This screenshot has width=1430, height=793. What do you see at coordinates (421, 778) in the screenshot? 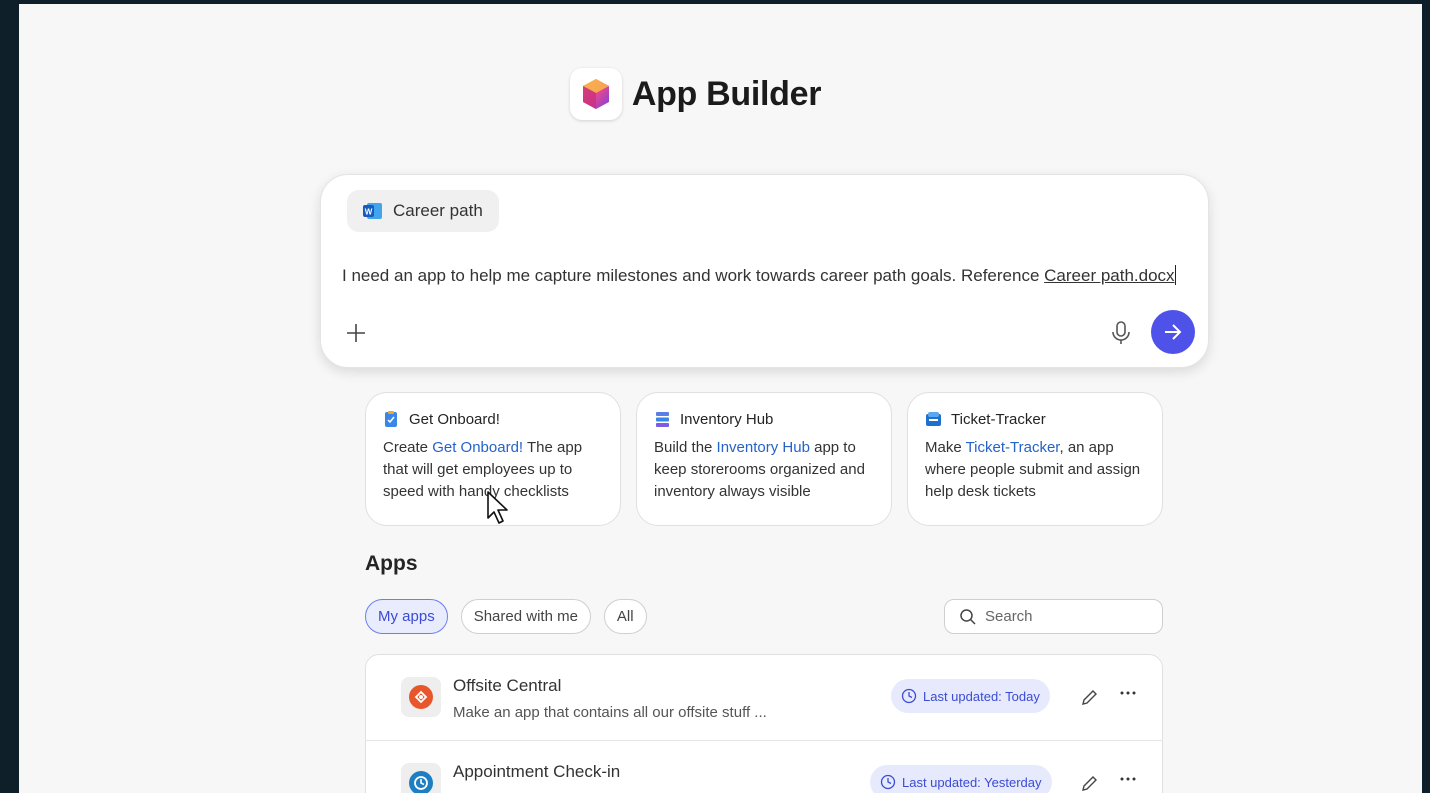
I see `appointment-app-icon` at bounding box center [421, 778].